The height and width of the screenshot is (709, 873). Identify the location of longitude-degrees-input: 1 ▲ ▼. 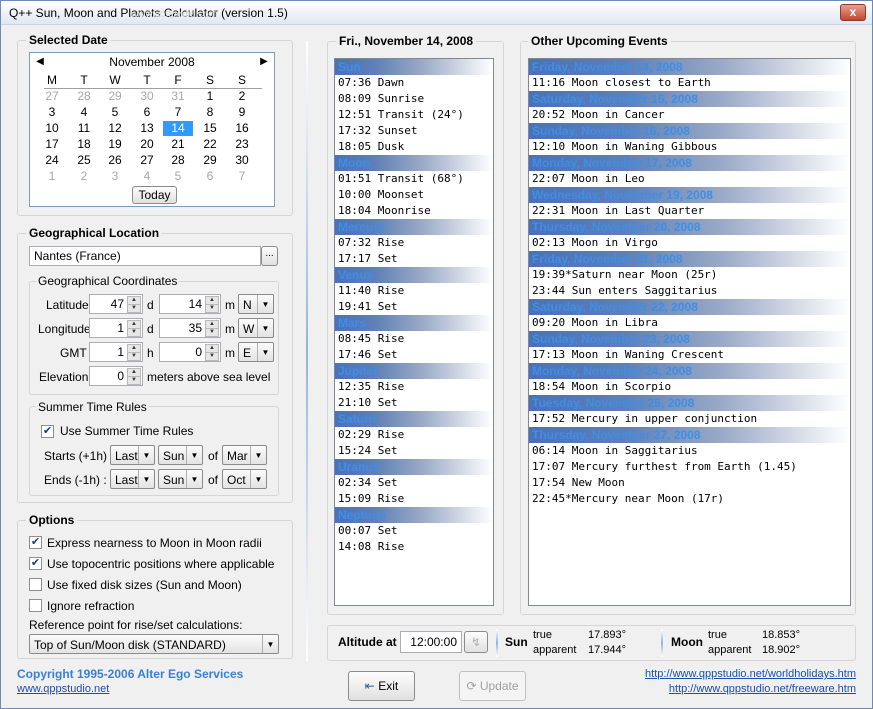
(116, 328).